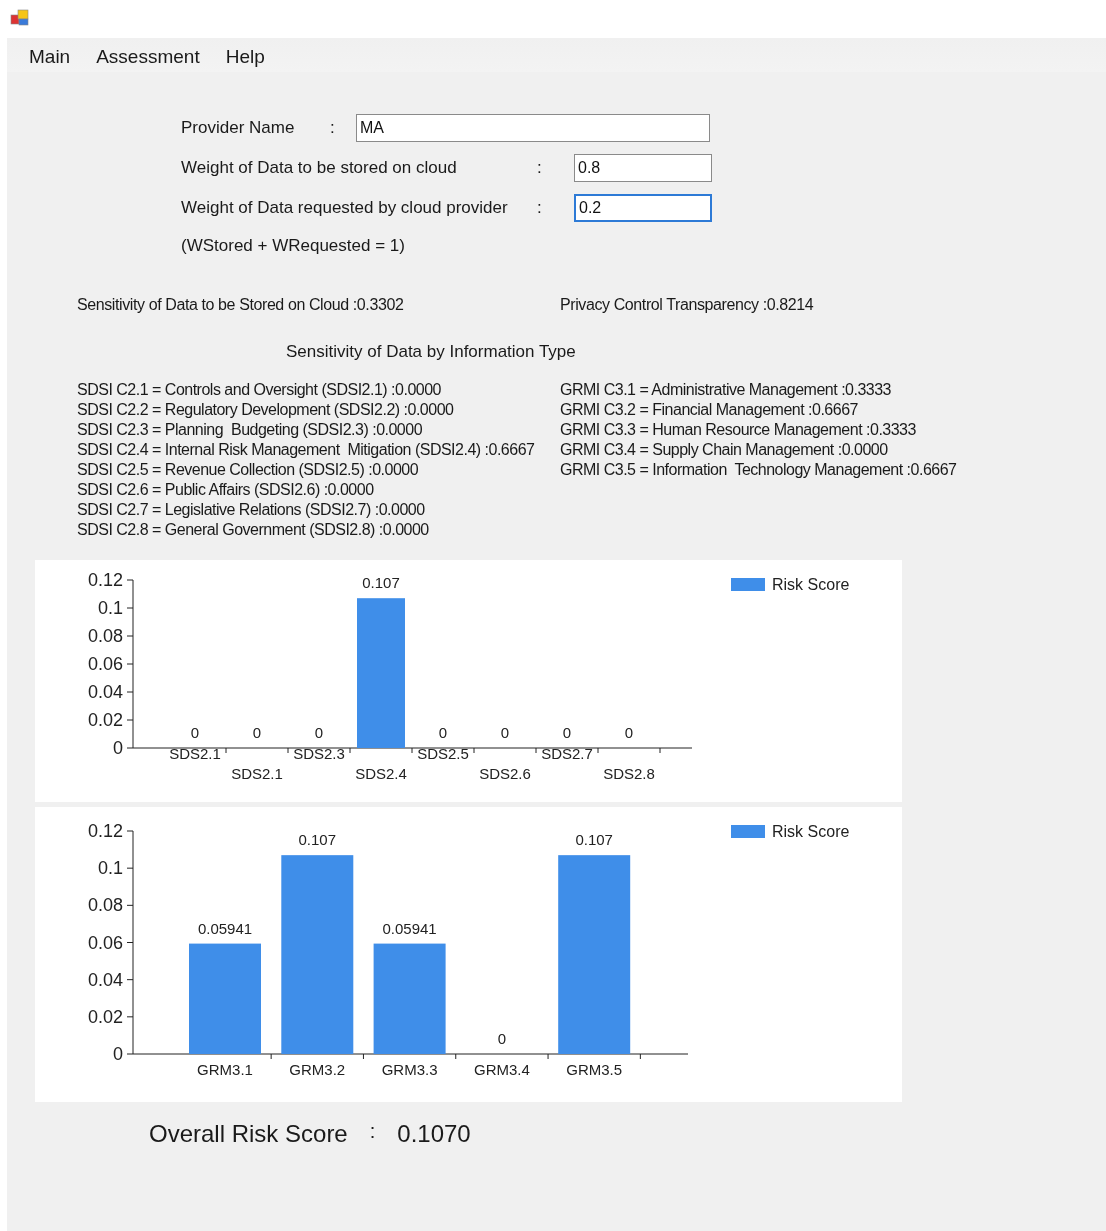 The image size is (1106, 1231). Describe the element at coordinates (250, 430) in the screenshot. I see `sdsi-line: SDSI C2.3 = Planning Budgeting (SDSI2.3) :0.0000` at that location.